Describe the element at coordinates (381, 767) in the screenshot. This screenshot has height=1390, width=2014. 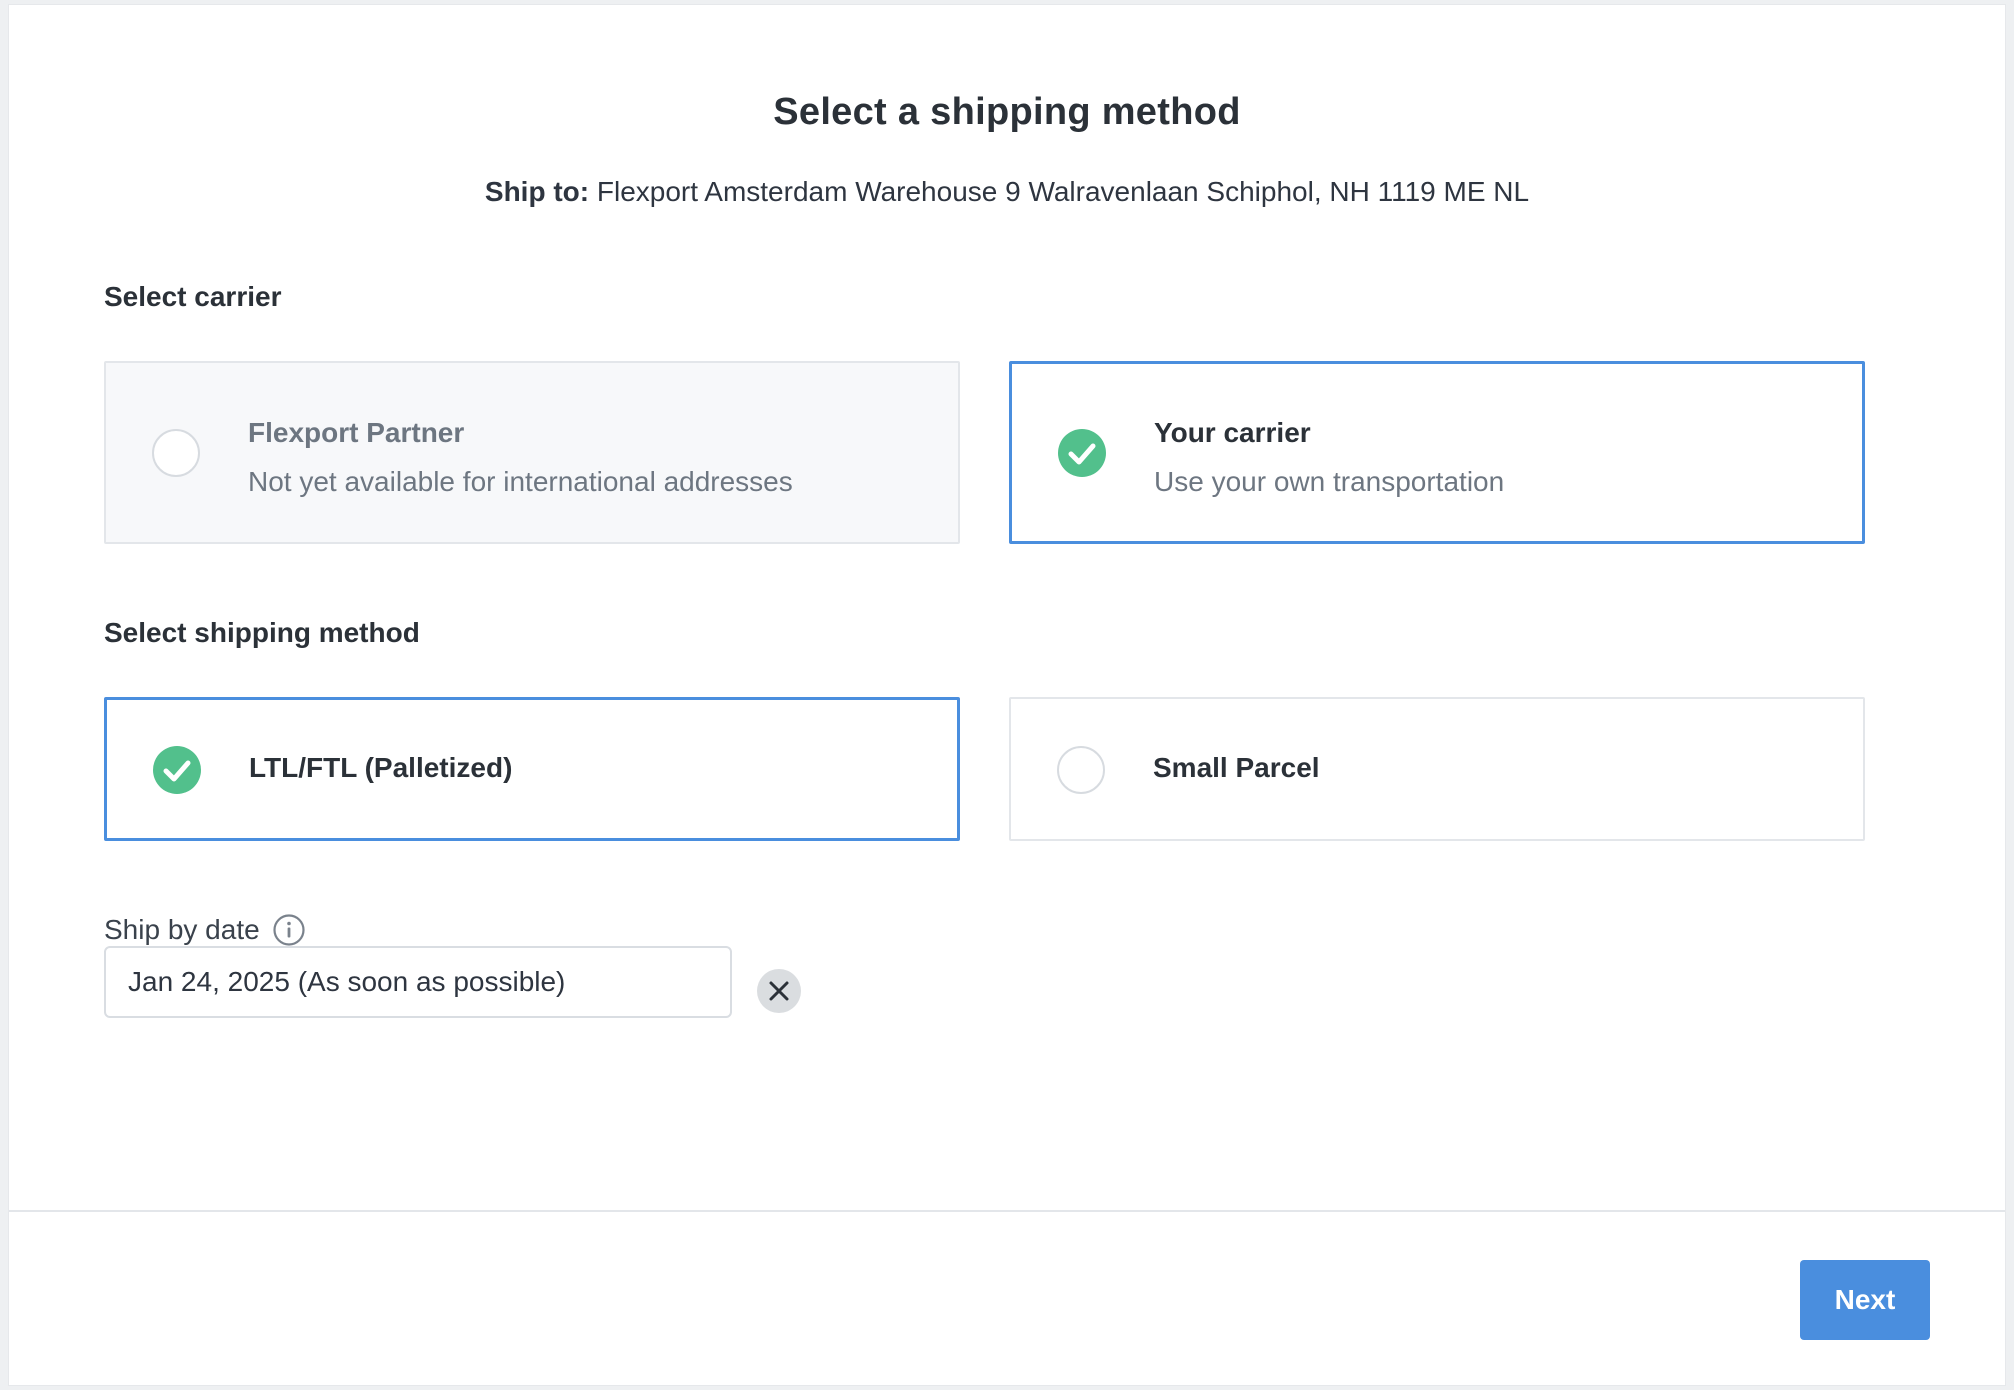
I see `method-option-title: LTL/FTL (Palletized)` at that location.